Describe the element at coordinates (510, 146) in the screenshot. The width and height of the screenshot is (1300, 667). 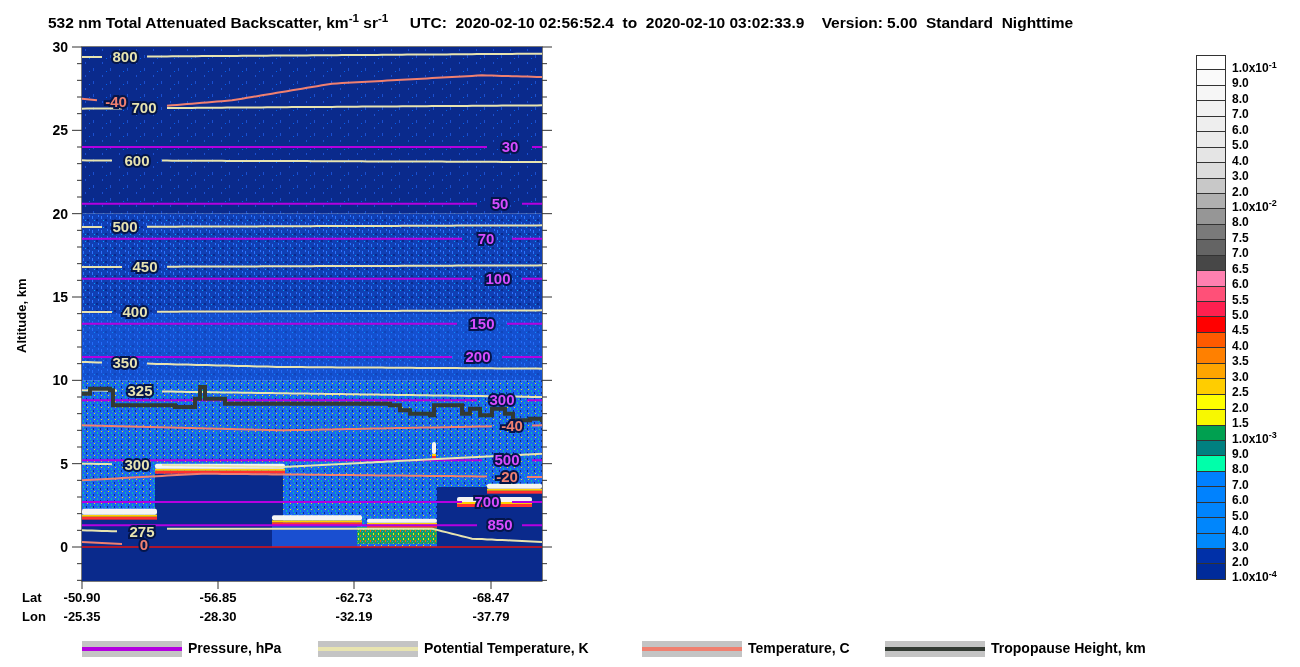
I see `contour-label: 30` at that location.